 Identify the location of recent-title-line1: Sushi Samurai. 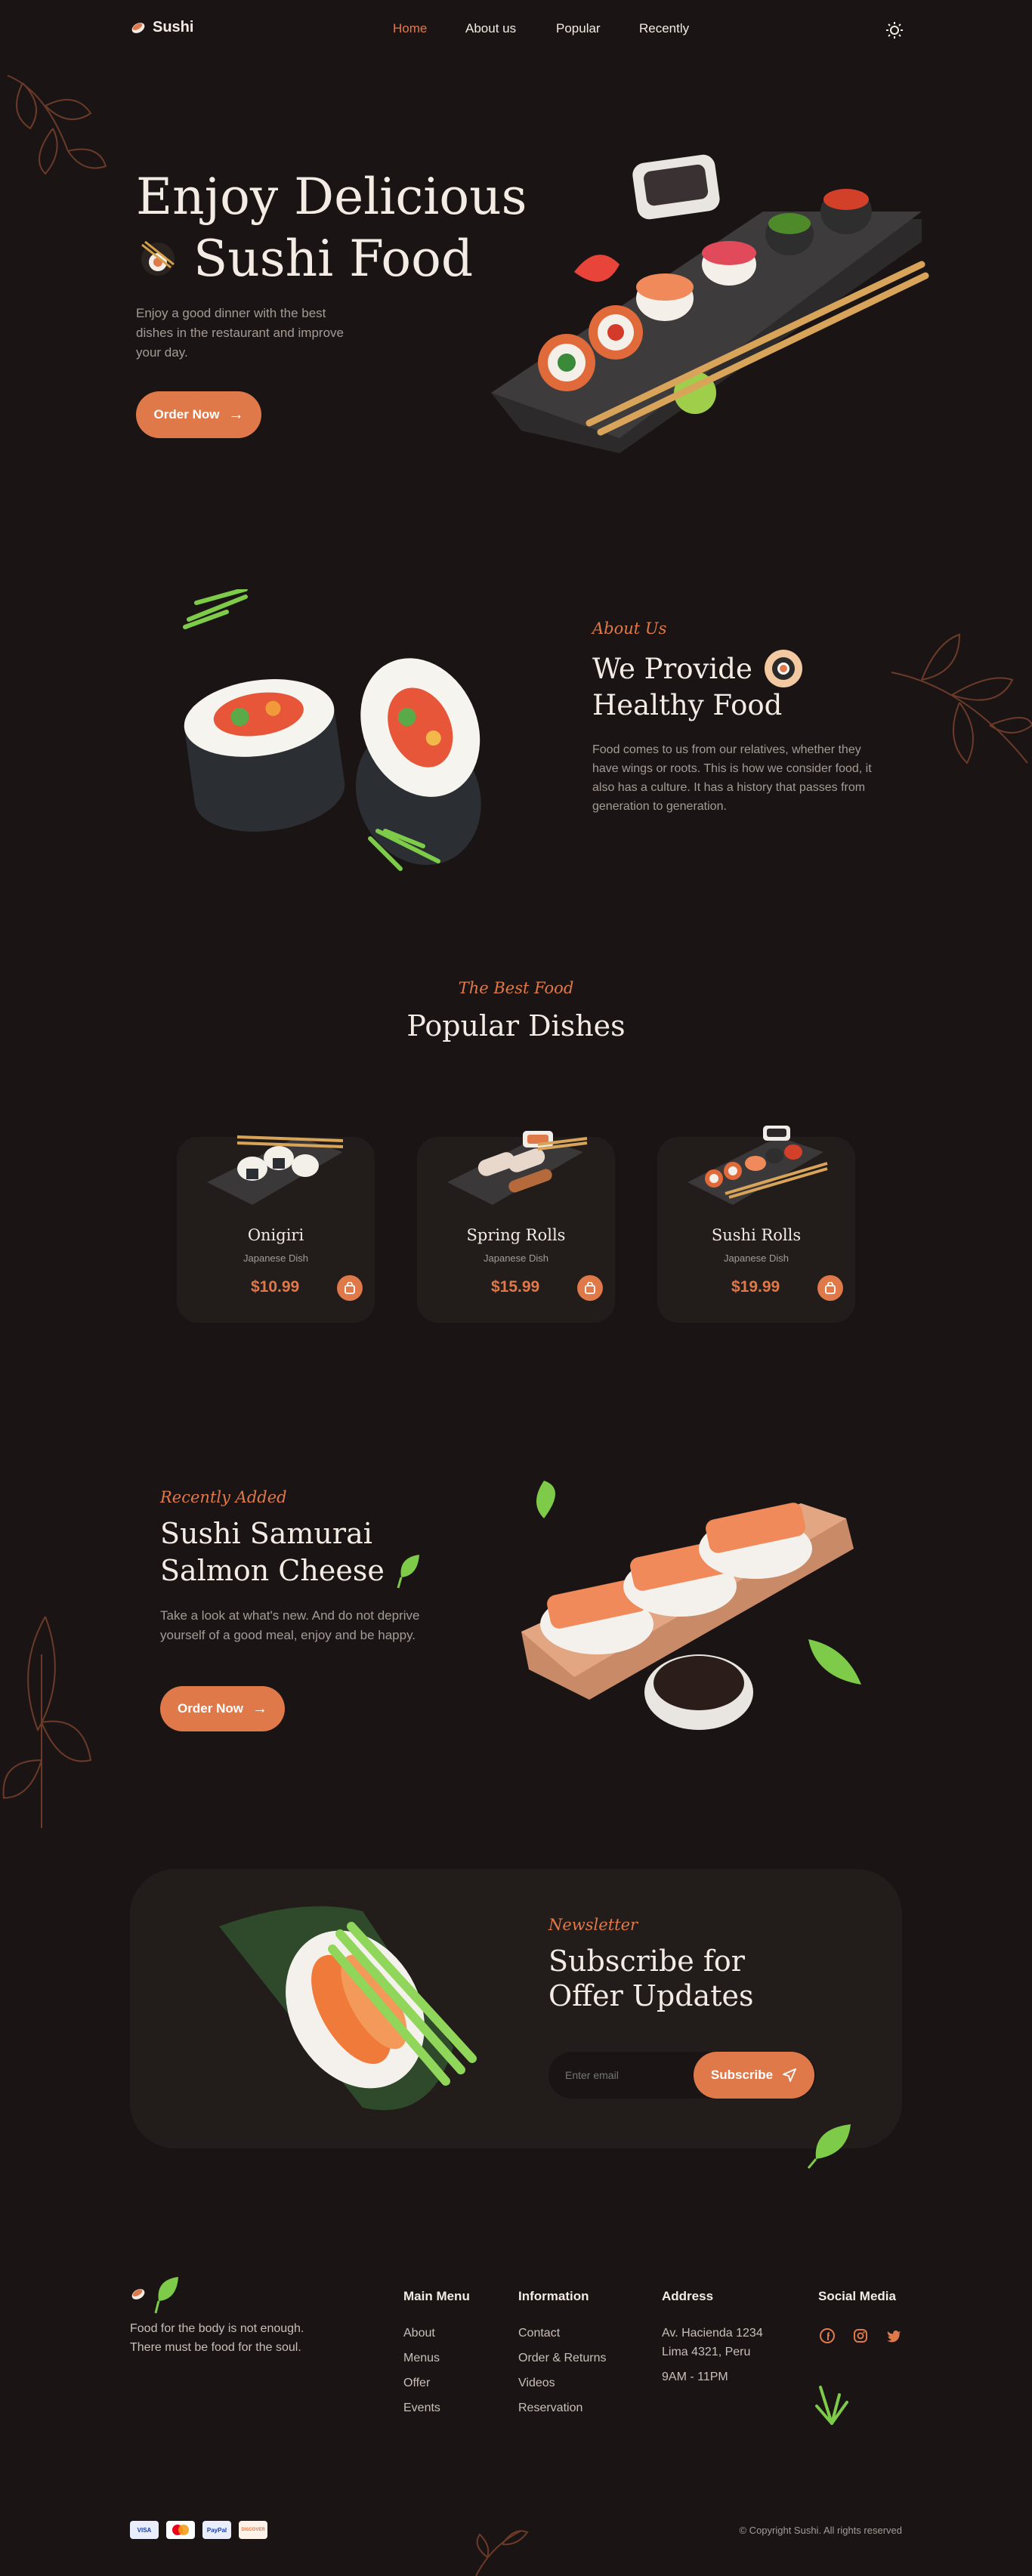
(266, 1533).